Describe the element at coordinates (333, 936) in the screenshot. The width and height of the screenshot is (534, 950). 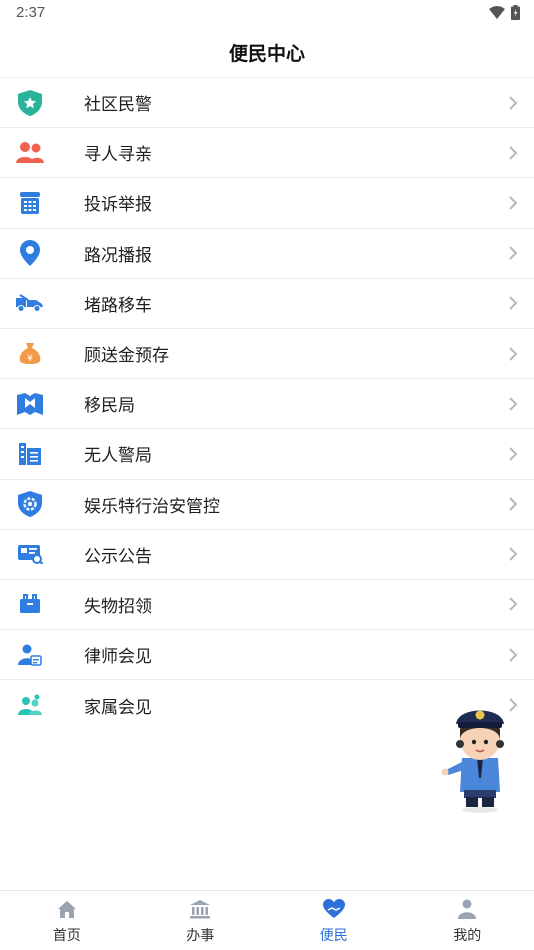
I see `tab-label: 便民` at that location.